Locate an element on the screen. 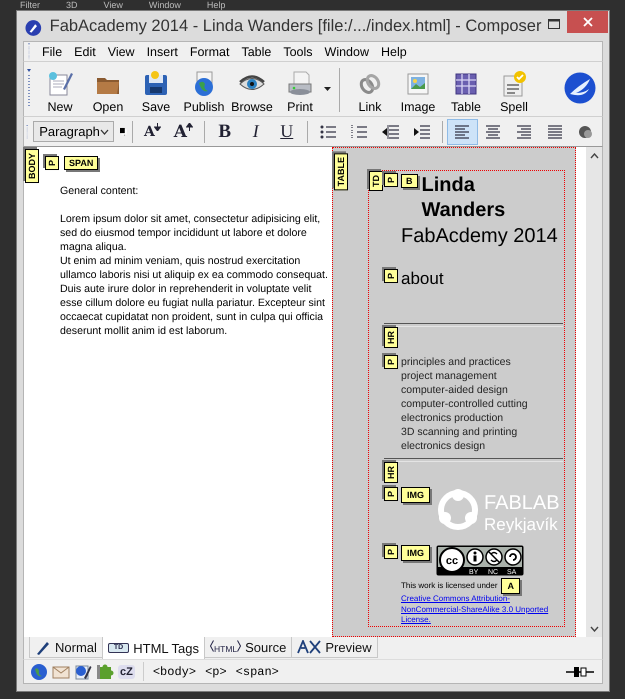 The width and height of the screenshot is (625, 699). chat-button: cZ is located at coordinates (126, 671).